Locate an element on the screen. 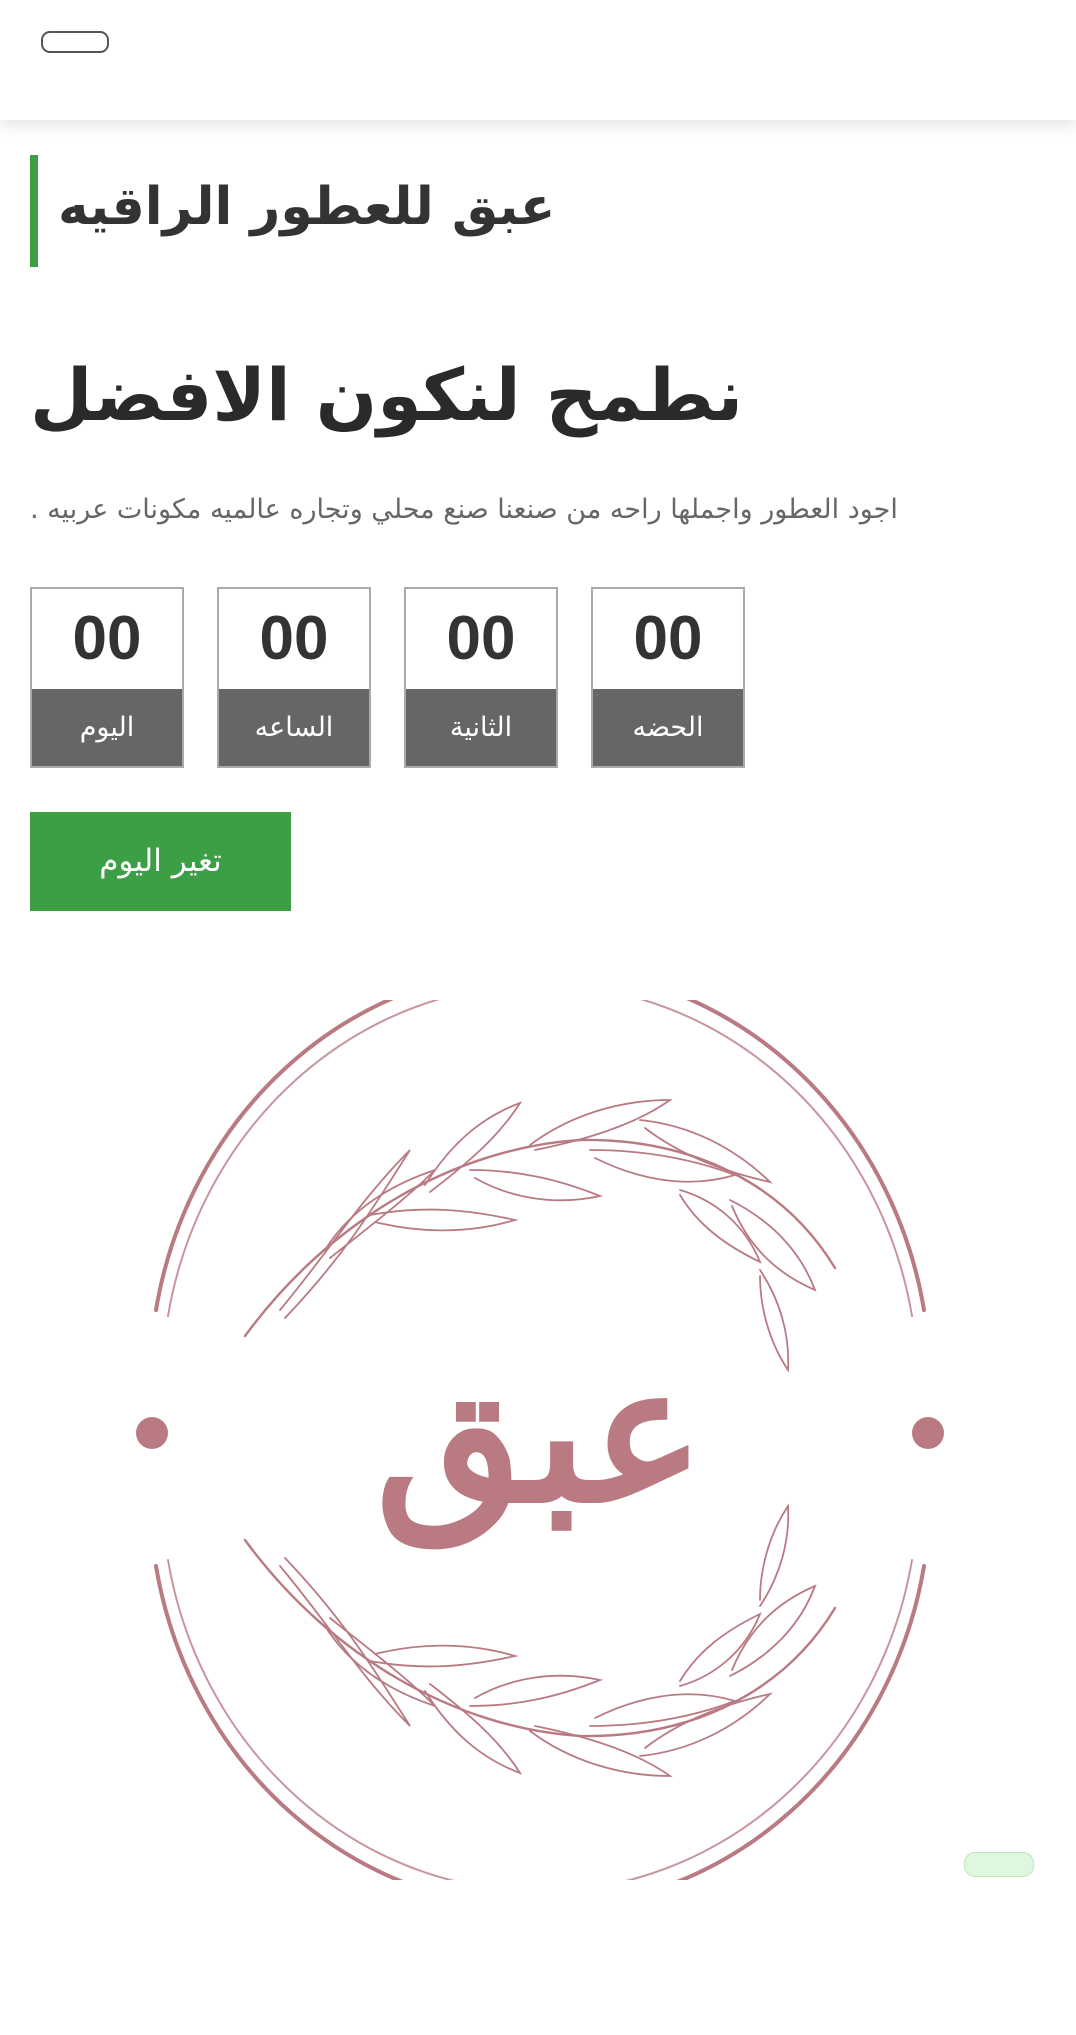 The height and width of the screenshot is (2035, 1076). countdown-day-label: اليوم is located at coordinates (107, 727).